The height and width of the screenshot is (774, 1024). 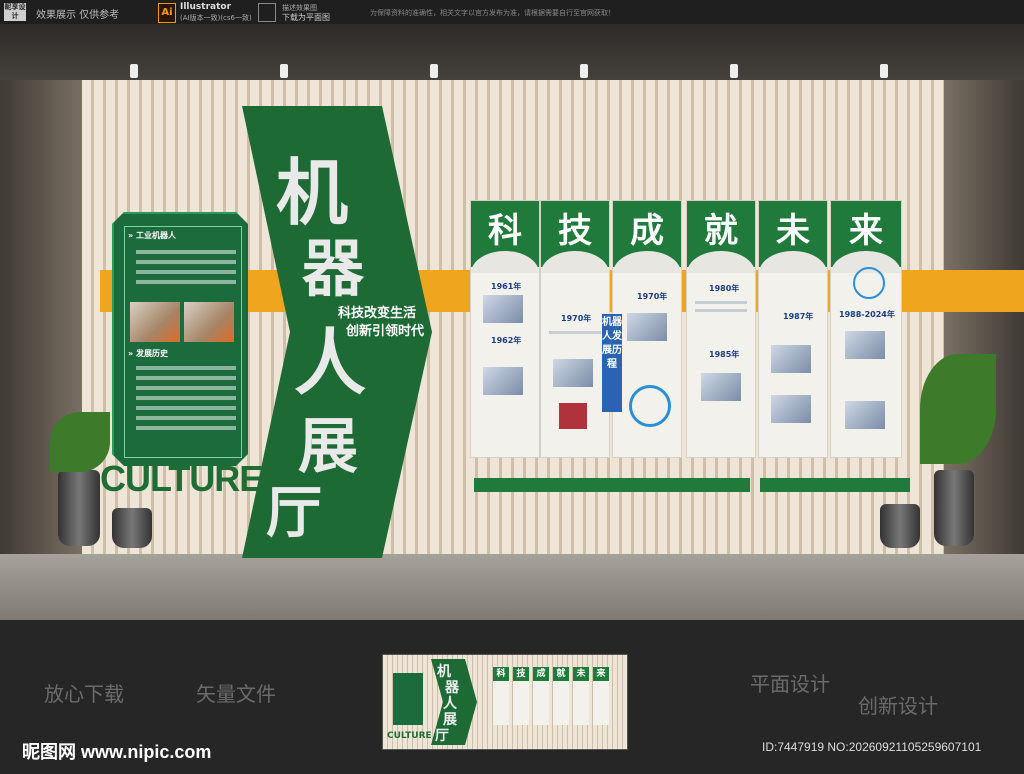 I want to click on marble-floor, so click(x=512, y=587).